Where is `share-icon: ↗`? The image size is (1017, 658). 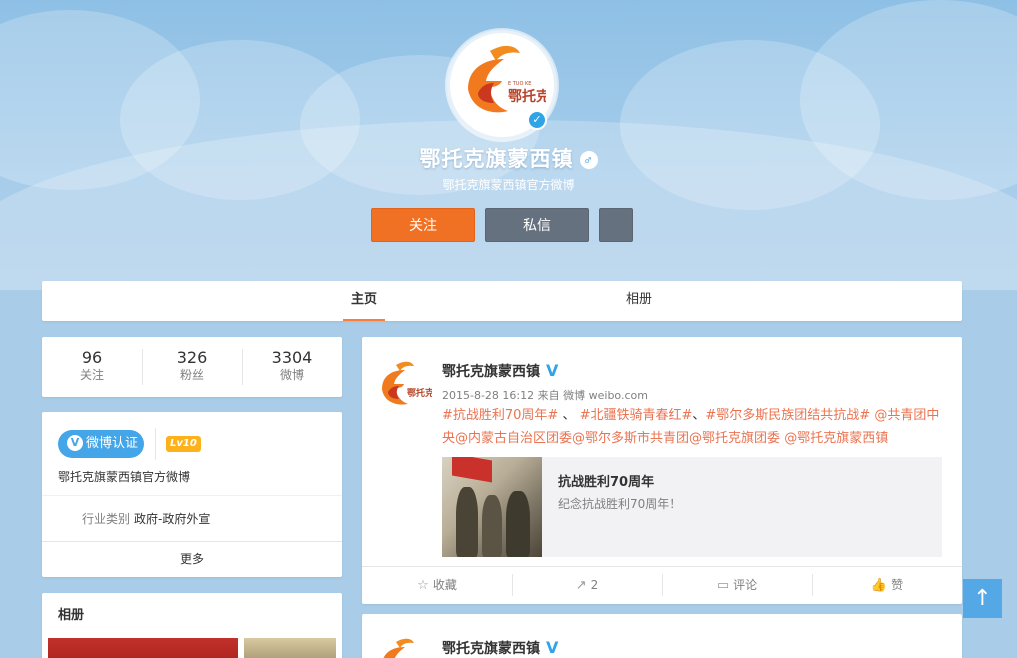 share-icon: ↗ is located at coordinates (581, 585).